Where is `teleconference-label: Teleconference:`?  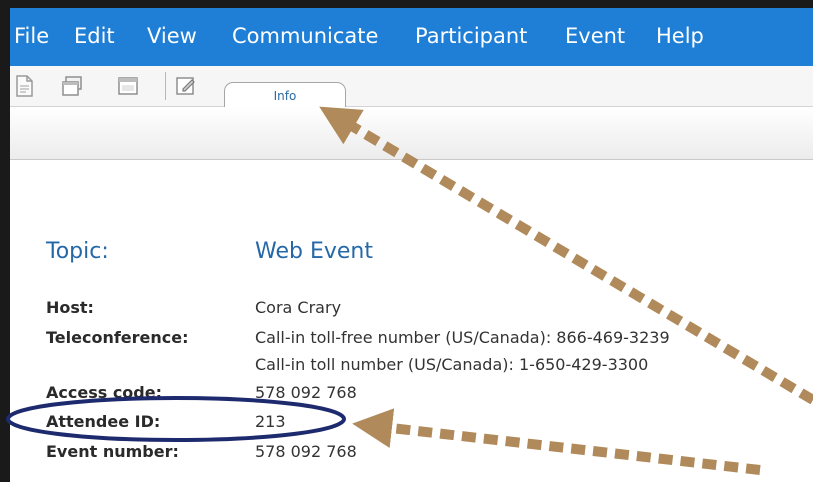 teleconference-label: Teleconference: is located at coordinates (117, 337).